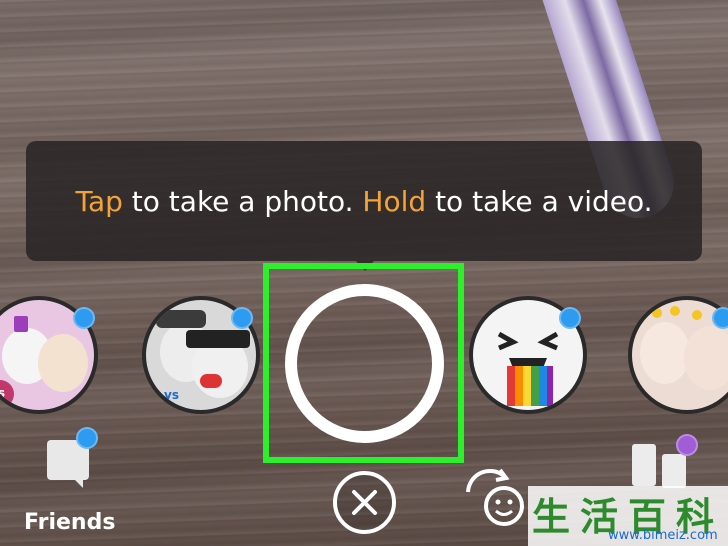 This screenshot has width=728, height=546. I want to click on face-swap-icon, so click(494, 498).